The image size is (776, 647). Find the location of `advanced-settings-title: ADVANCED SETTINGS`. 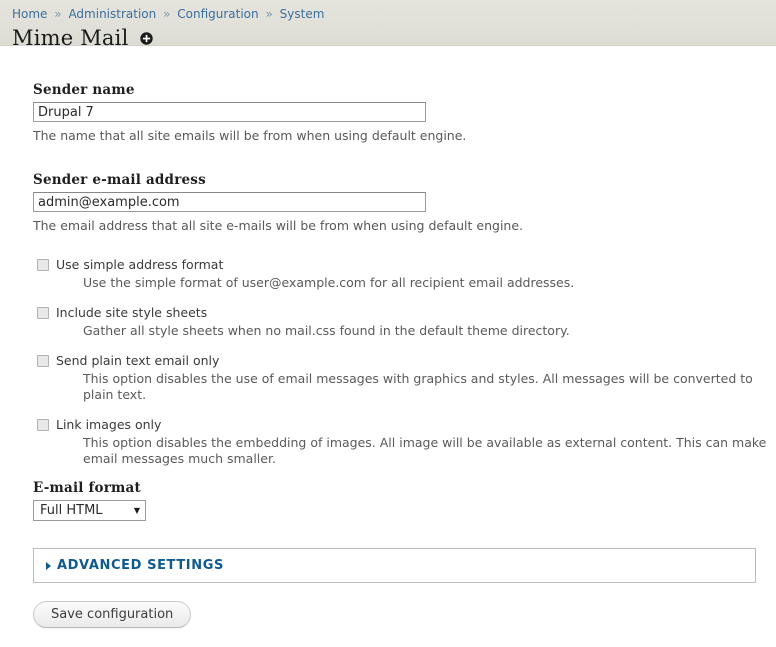

advanced-settings-title: ADVANCED SETTINGS is located at coordinates (140, 565).